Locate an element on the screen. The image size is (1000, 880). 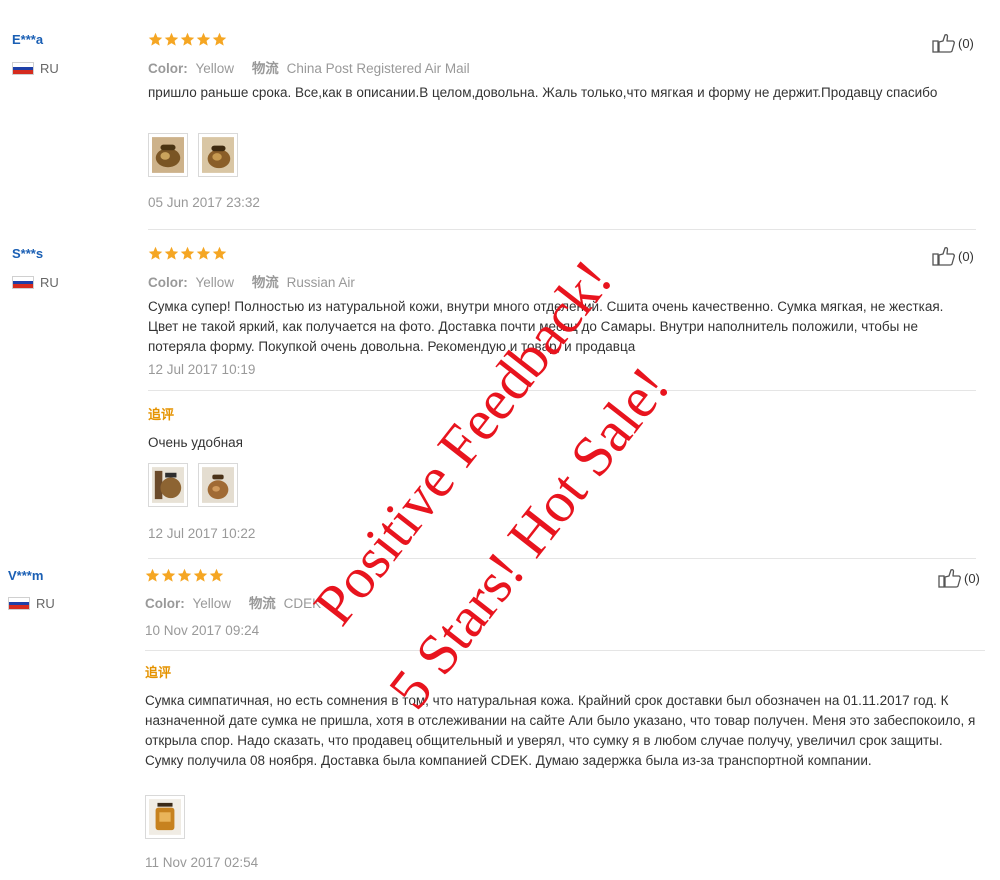
reviewer-name: V***m is located at coordinates (25, 575).